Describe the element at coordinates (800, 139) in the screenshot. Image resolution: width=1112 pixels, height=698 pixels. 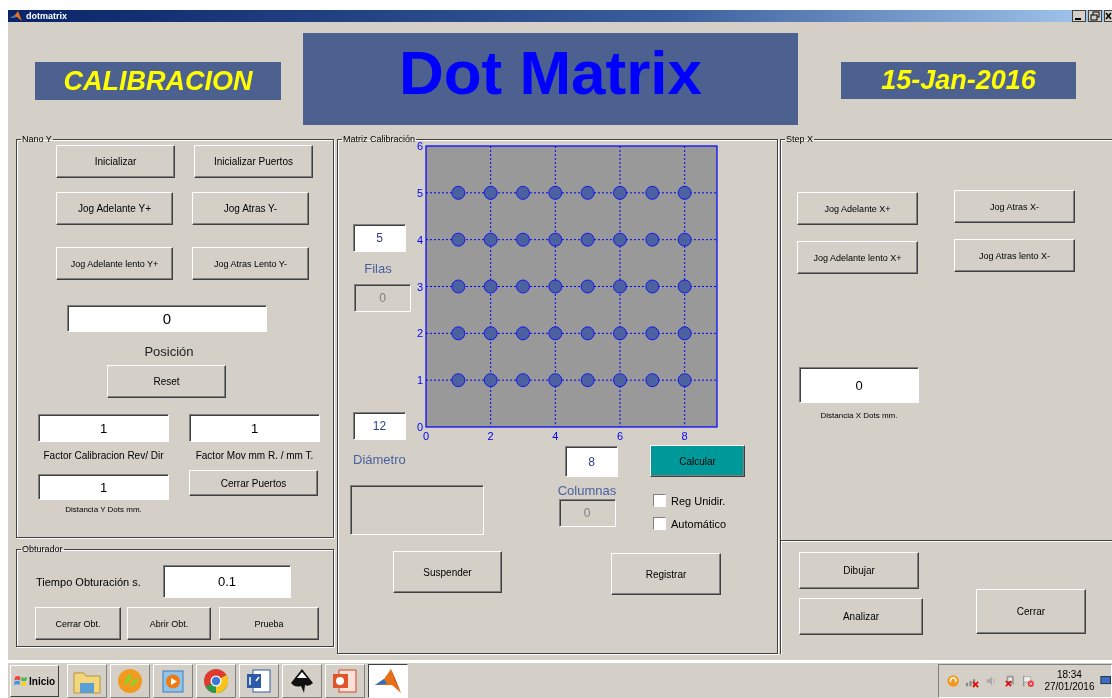
I see `panel-title: Step X` at that location.